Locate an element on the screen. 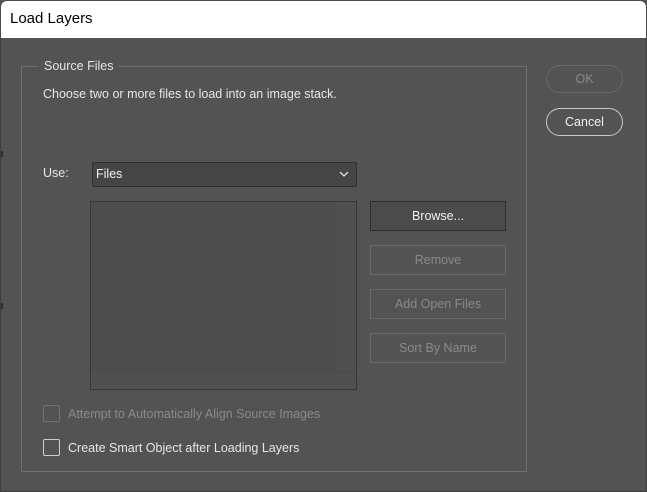 The height and width of the screenshot is (492, 647). source-files-legend: Source Files is located at coordinates (79, 66).